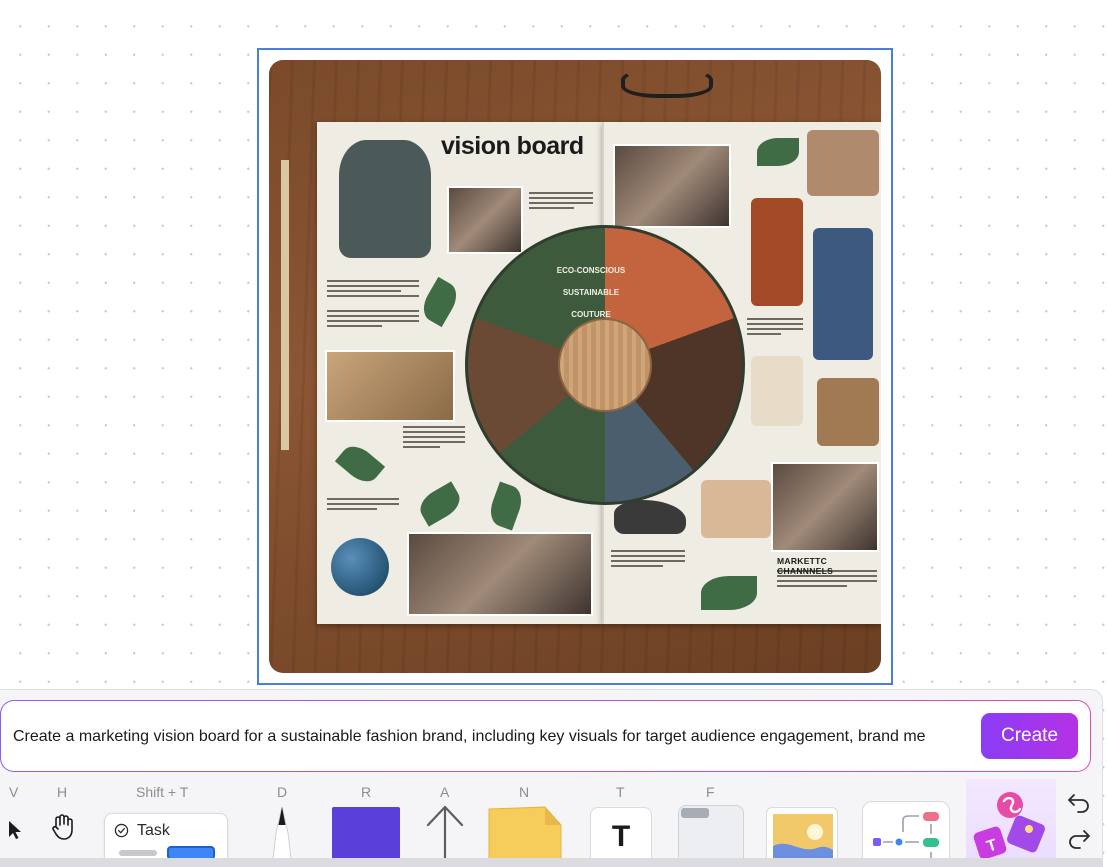 This screenshot has width=1107, height=867. I want to click on shortcut-arrow: A, so click(445, 792).